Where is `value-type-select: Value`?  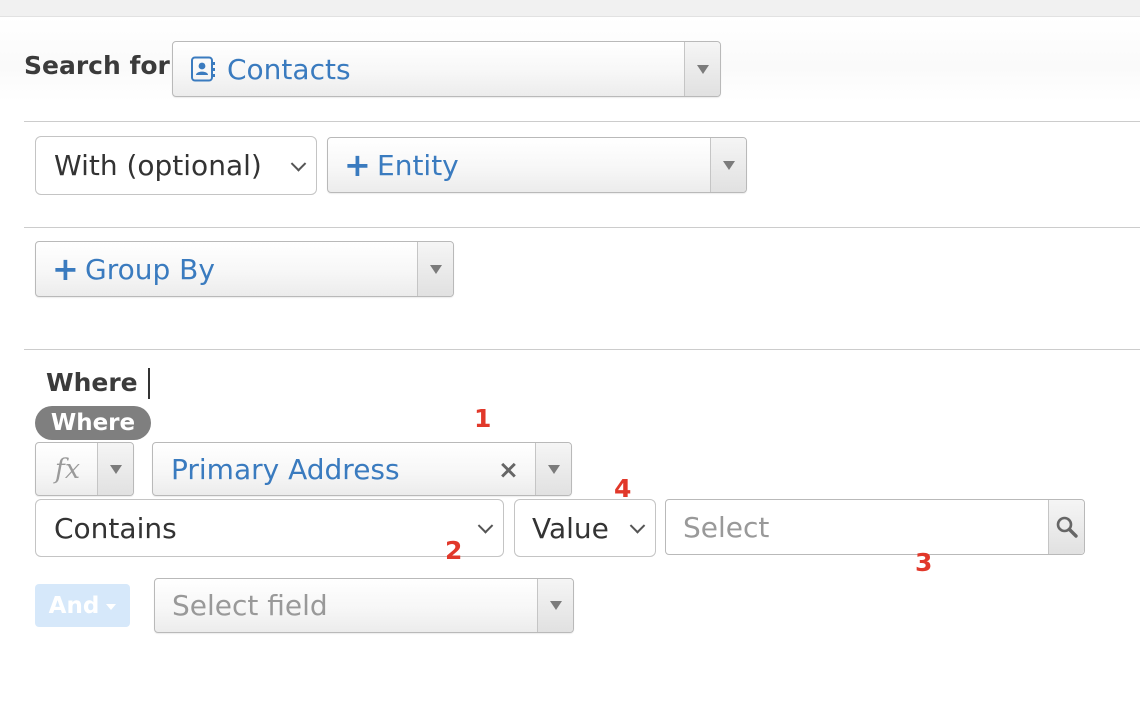 value-type-select: Value is located at coordinates (585, 528).